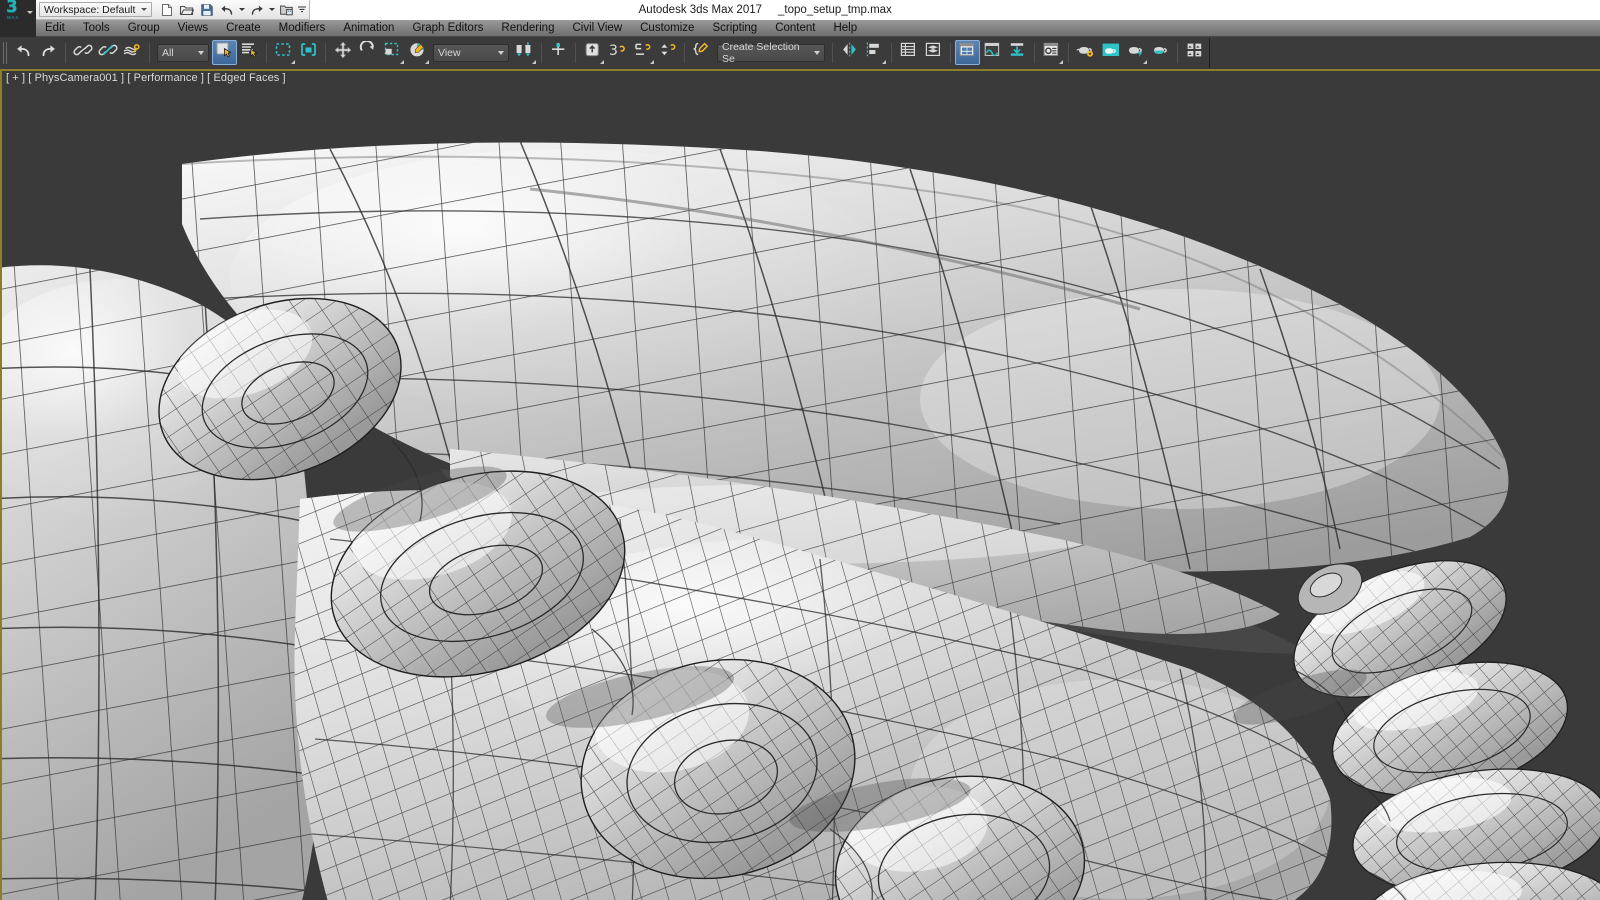 The width and height of the screenshot is (1600, 900). Describe the element at coordinates (368, 28) in the screenshot. I see `menu-item-animation: Animation` at that location.